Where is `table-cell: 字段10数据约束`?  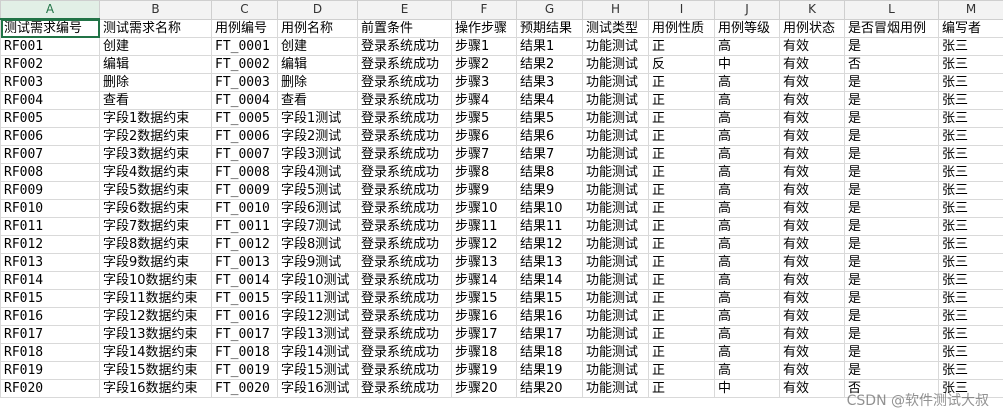 table-cell: 字段10数据约束 is located at coordinates (155, 280).